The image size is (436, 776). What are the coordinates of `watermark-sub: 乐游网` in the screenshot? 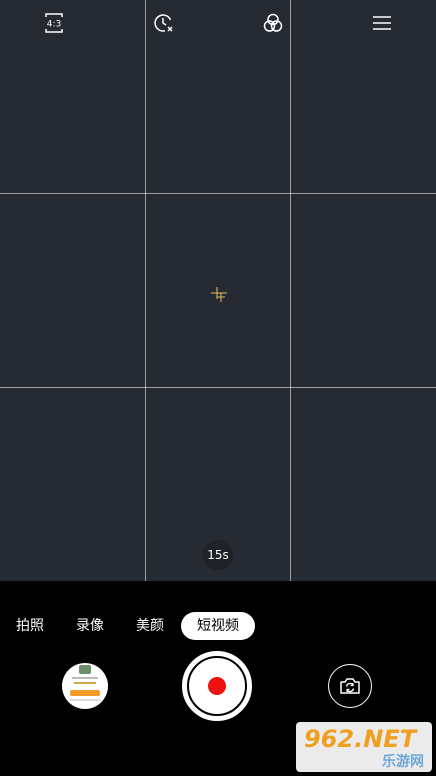 It's located at (403, 762).